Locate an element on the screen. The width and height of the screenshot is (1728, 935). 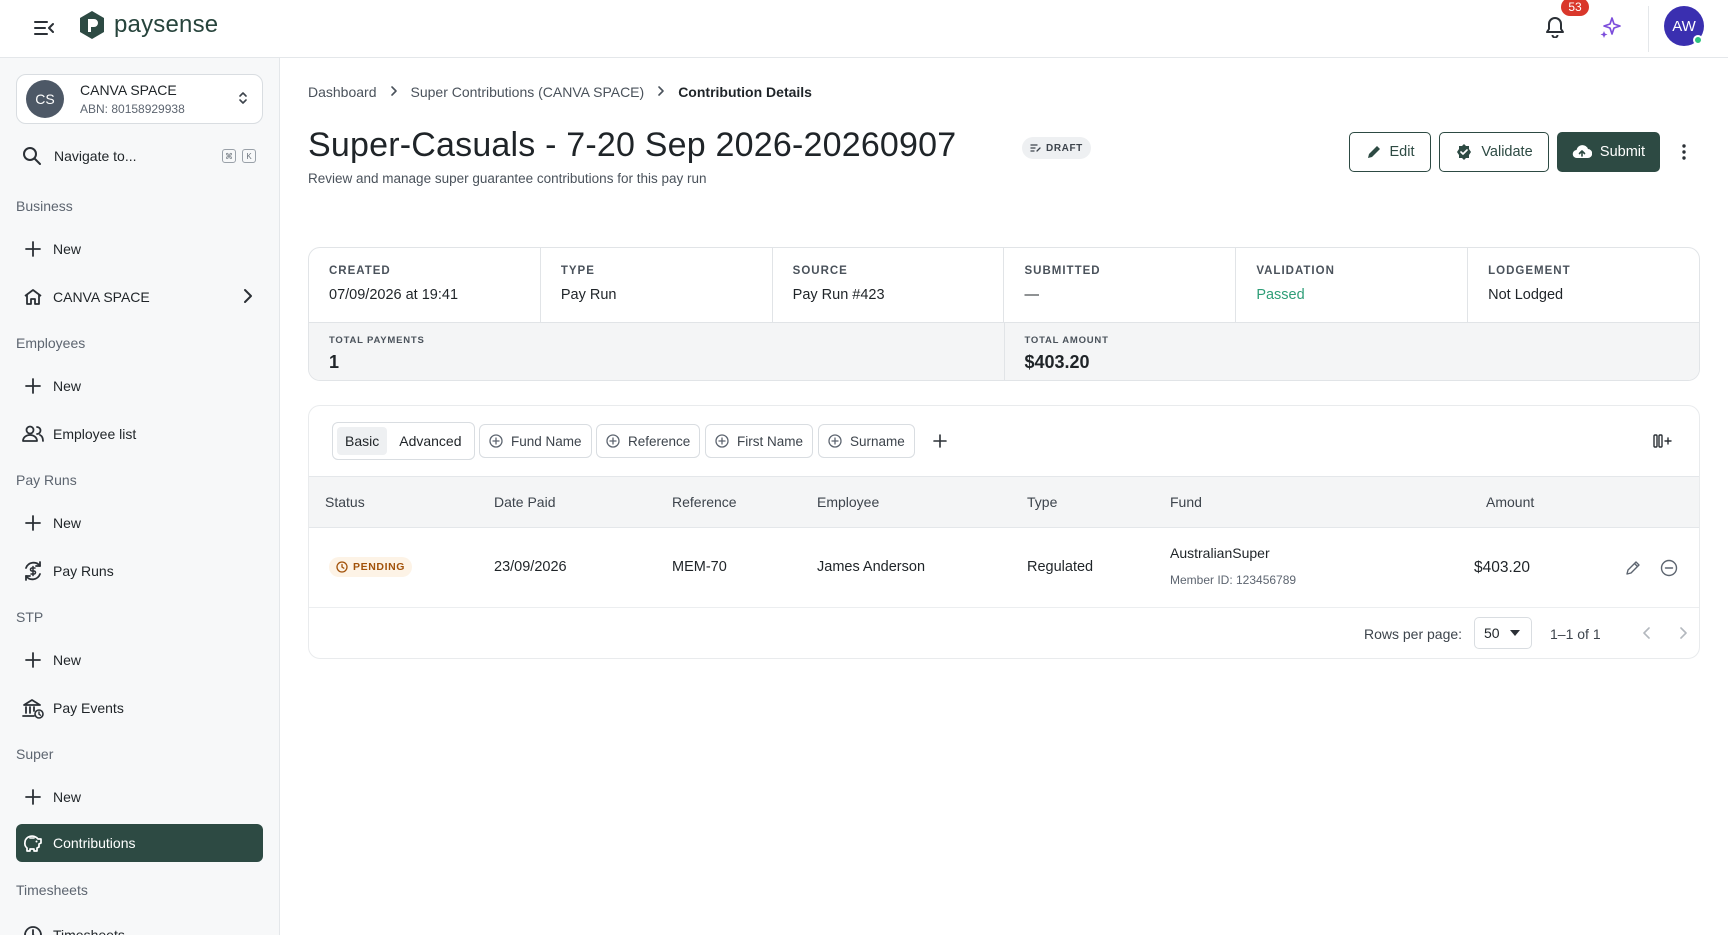
sidebar-item-label: CANVA SPACE is located at coordinates (101, 297).